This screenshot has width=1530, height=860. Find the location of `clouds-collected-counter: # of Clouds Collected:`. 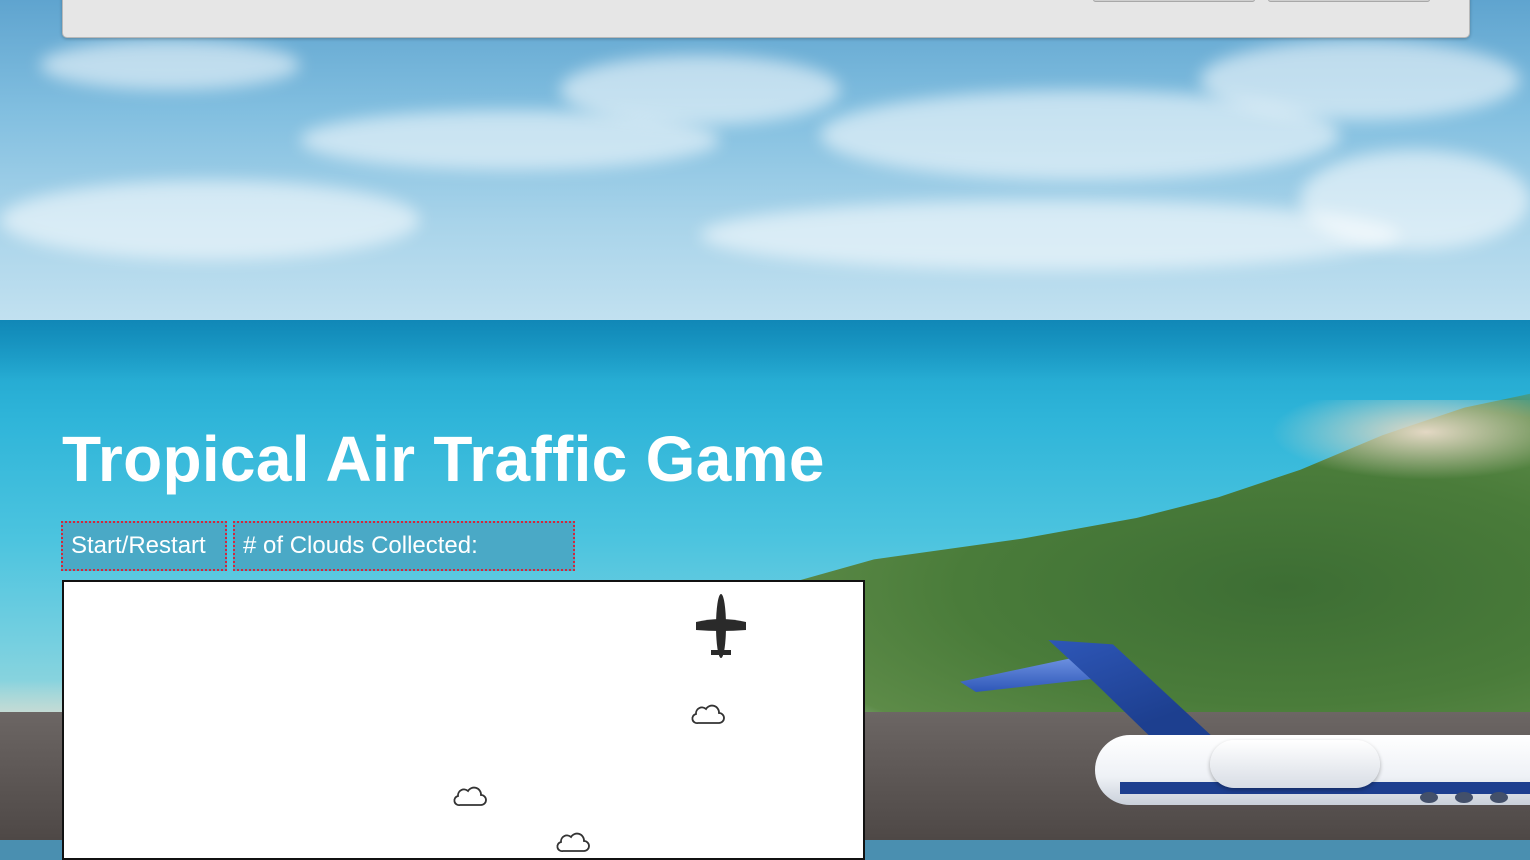

clouds-collected-counter: # of Clouds Collected: is located at coordinates (404, 546).